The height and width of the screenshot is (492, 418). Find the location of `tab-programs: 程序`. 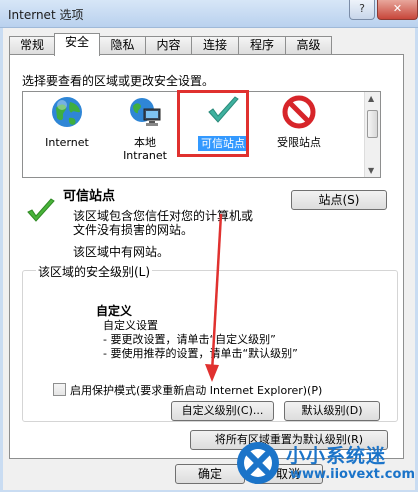

tab-programs: 程序 is located at coordinates (262, 45).